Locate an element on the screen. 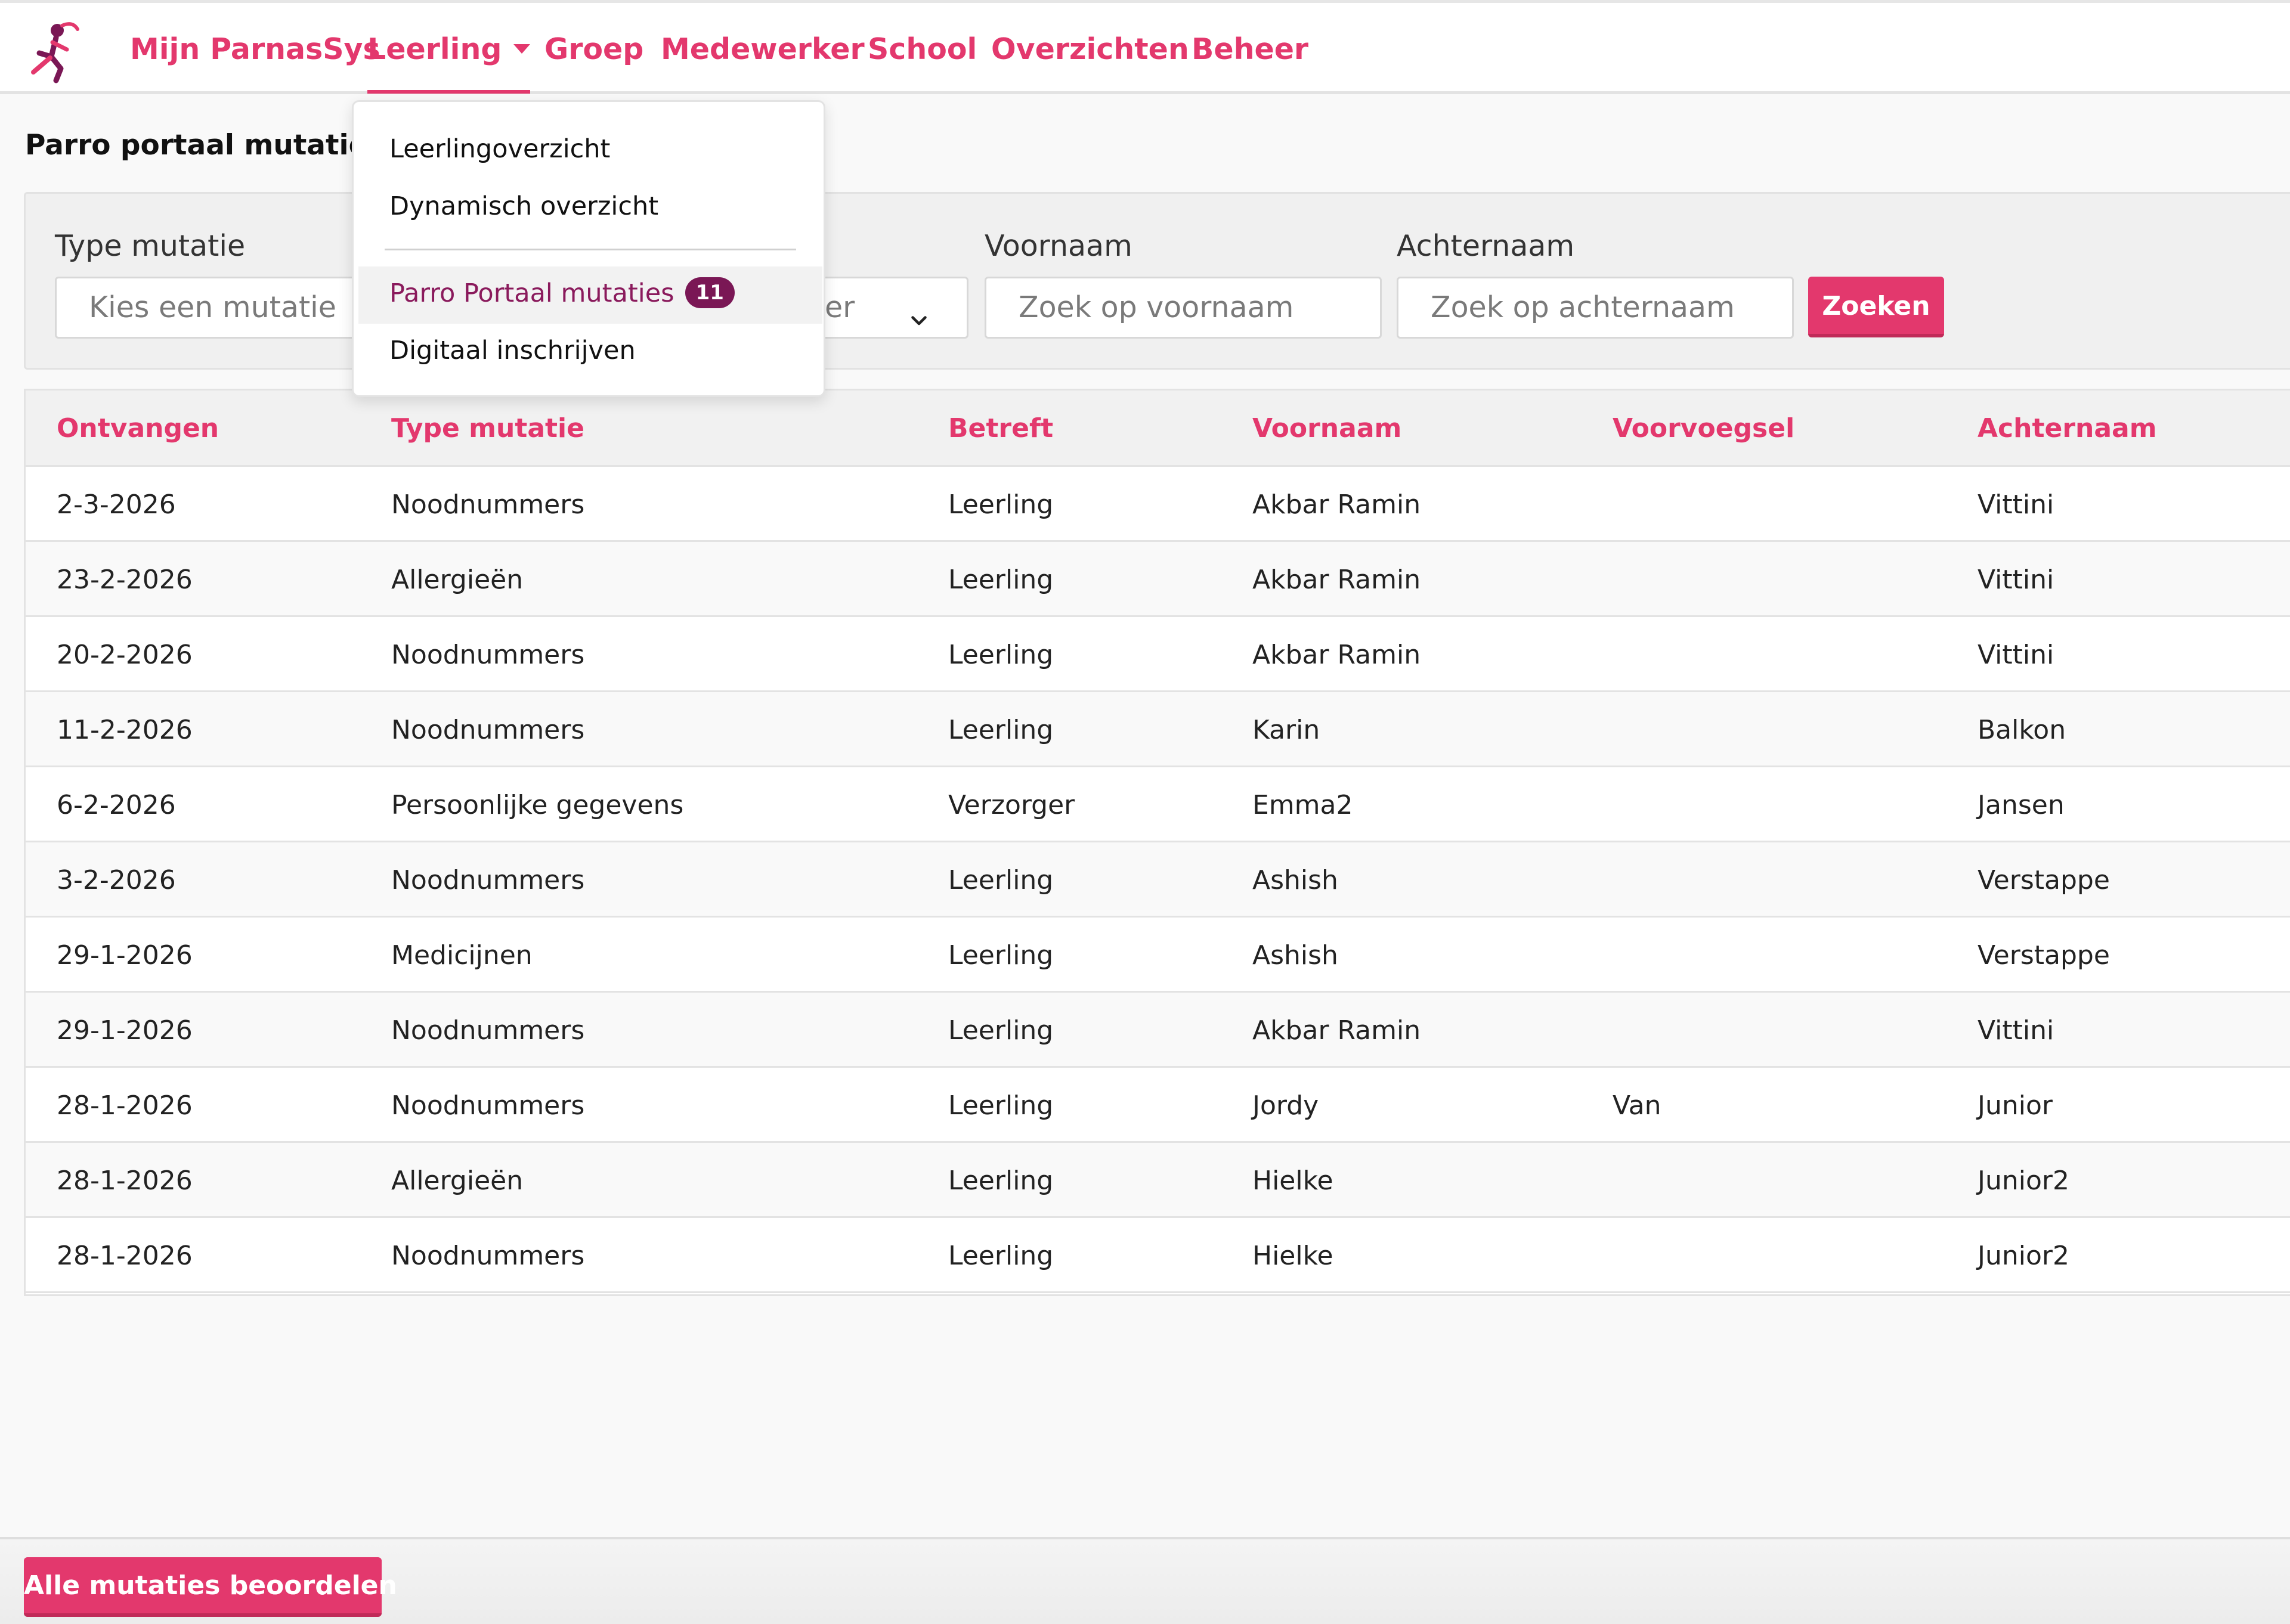  nav-label: Beheer is located at coordinates (1250, 49).